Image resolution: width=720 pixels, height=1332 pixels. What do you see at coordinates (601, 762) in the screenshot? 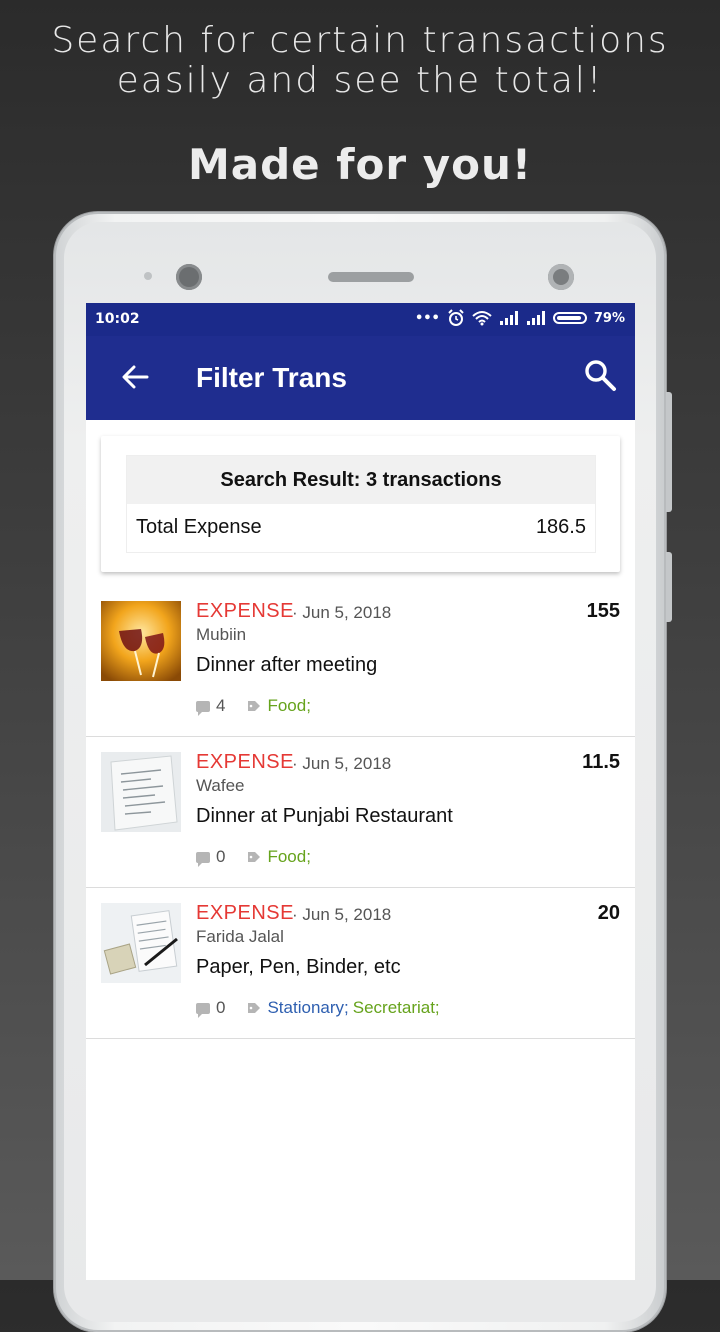
I see `transaction-amount: 11.5` at bounding box center [601, 762].